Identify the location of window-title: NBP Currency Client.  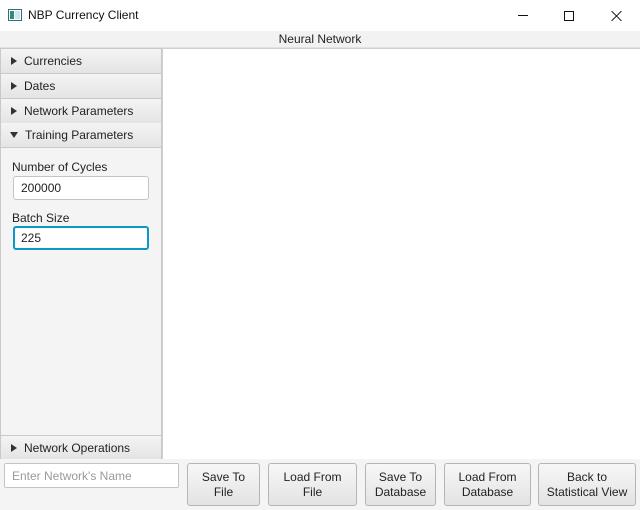
(83, 15).